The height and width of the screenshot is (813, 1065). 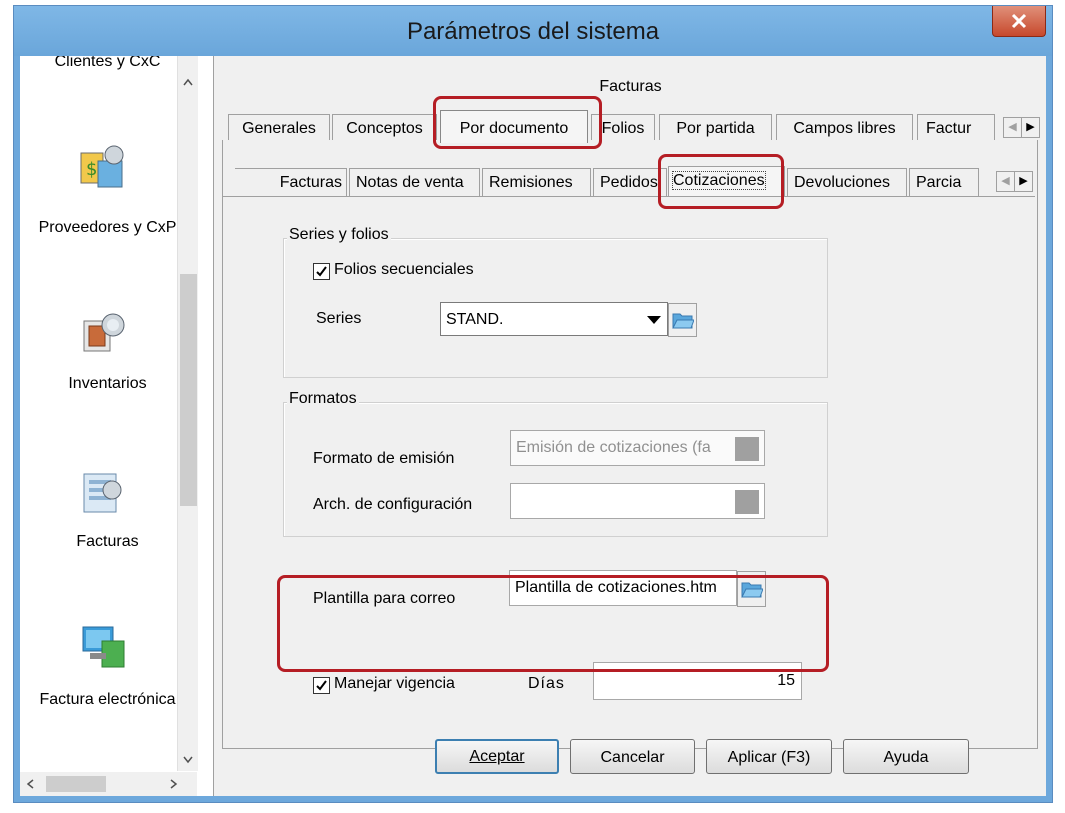 I want to click on tab-label: Conceptos, so click(x=384, y=128).